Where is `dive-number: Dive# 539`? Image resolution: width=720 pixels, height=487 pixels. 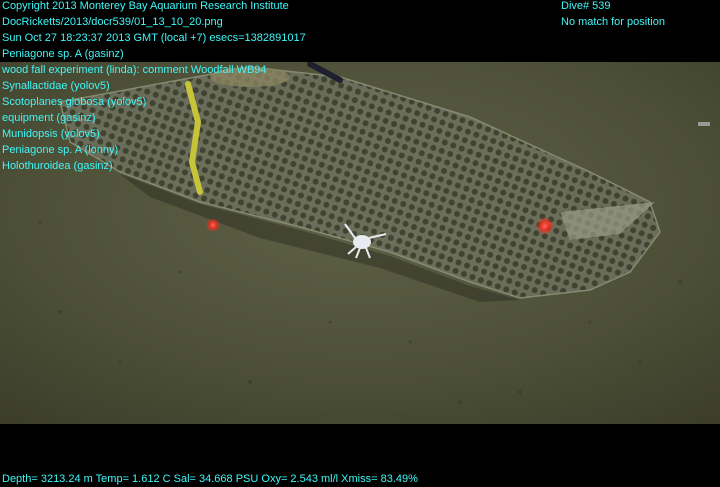 dive-number: Dive# 539 is located at coordinates (586, 6).